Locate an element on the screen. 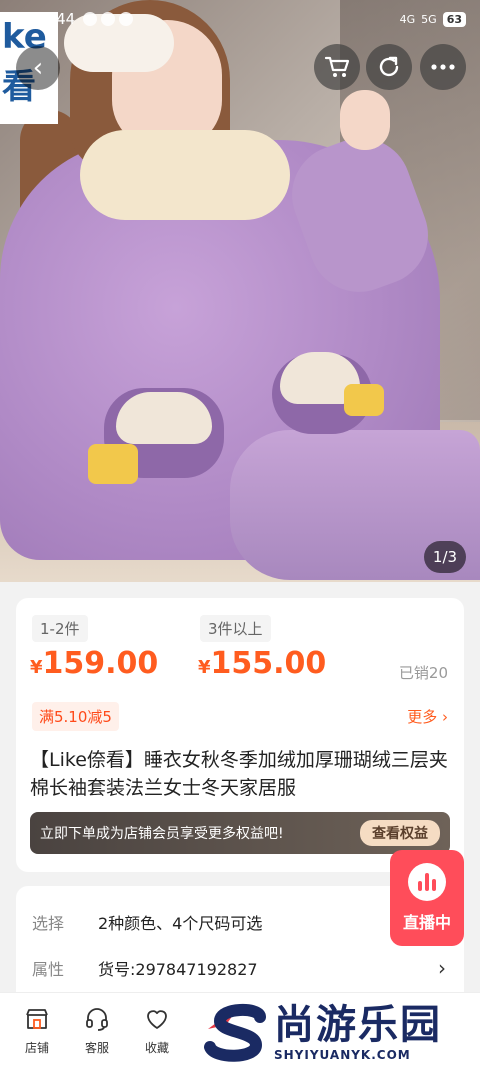  battery-indicator: 63 is located at coordinates (454, 19).